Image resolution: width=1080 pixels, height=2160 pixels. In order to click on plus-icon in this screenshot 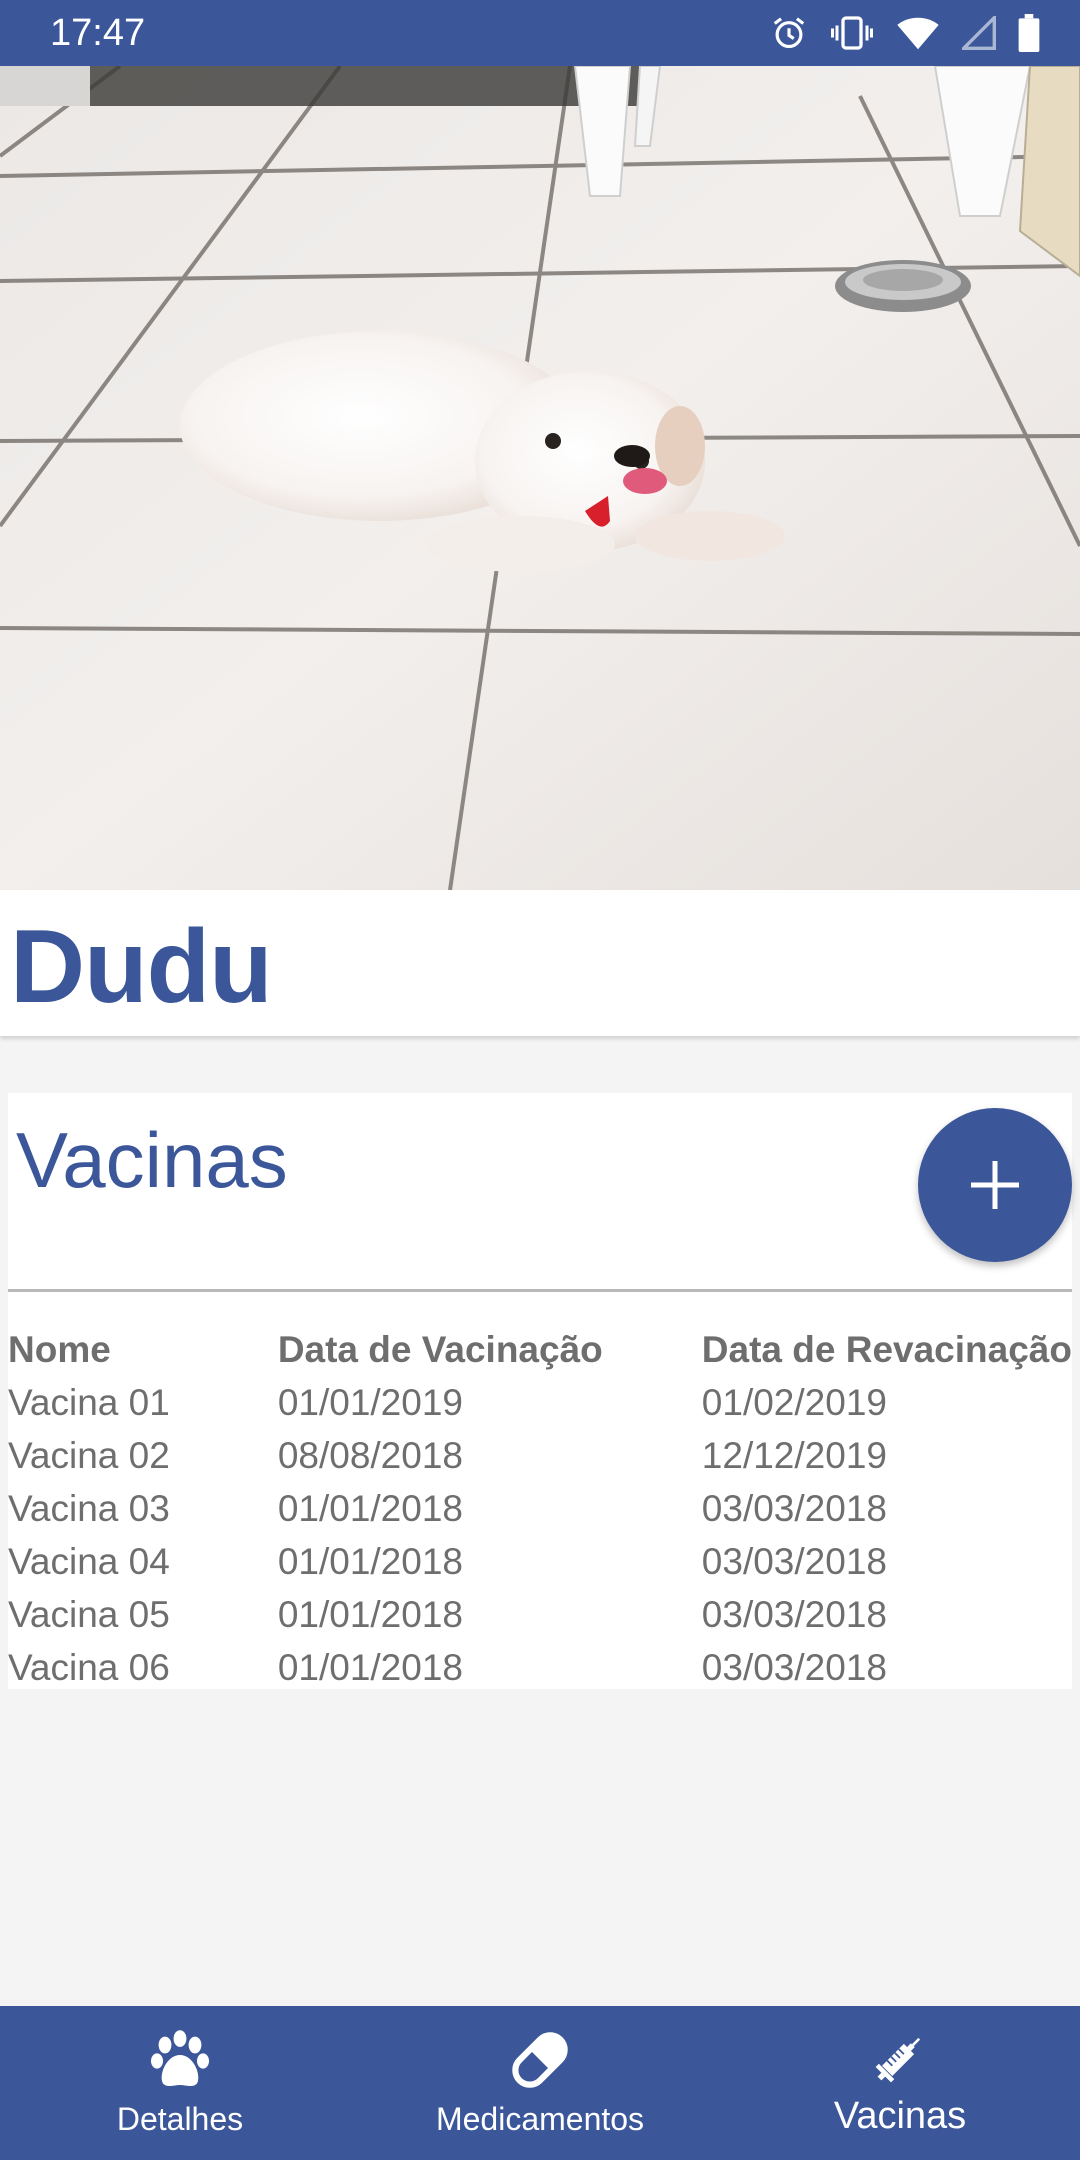, I will do `click(995, 1185)`.